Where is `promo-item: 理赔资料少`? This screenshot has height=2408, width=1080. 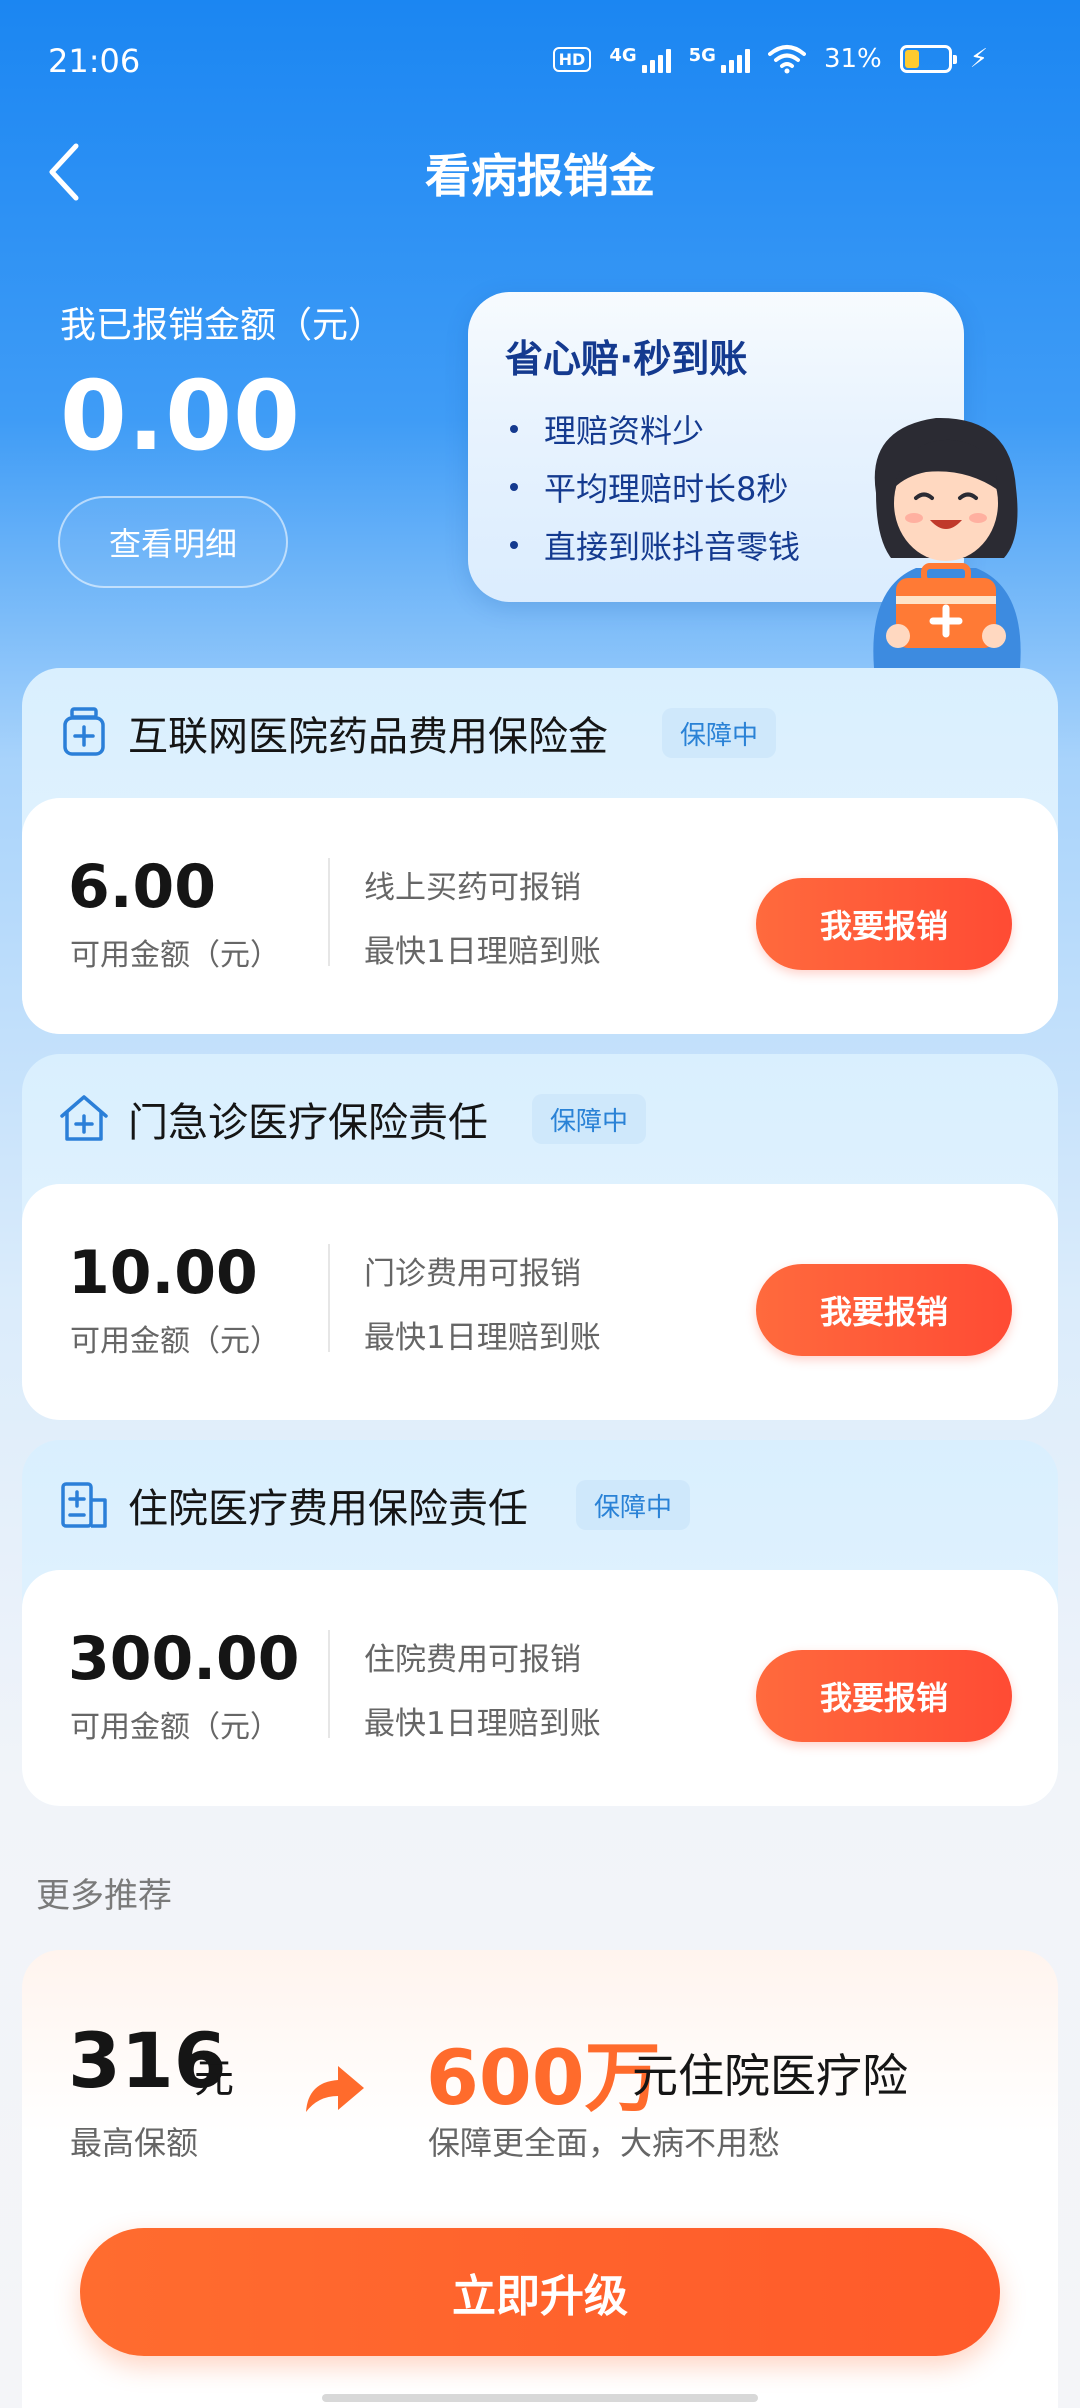 promo-item: 理赔资料少 is located at coordinates (655, 429).